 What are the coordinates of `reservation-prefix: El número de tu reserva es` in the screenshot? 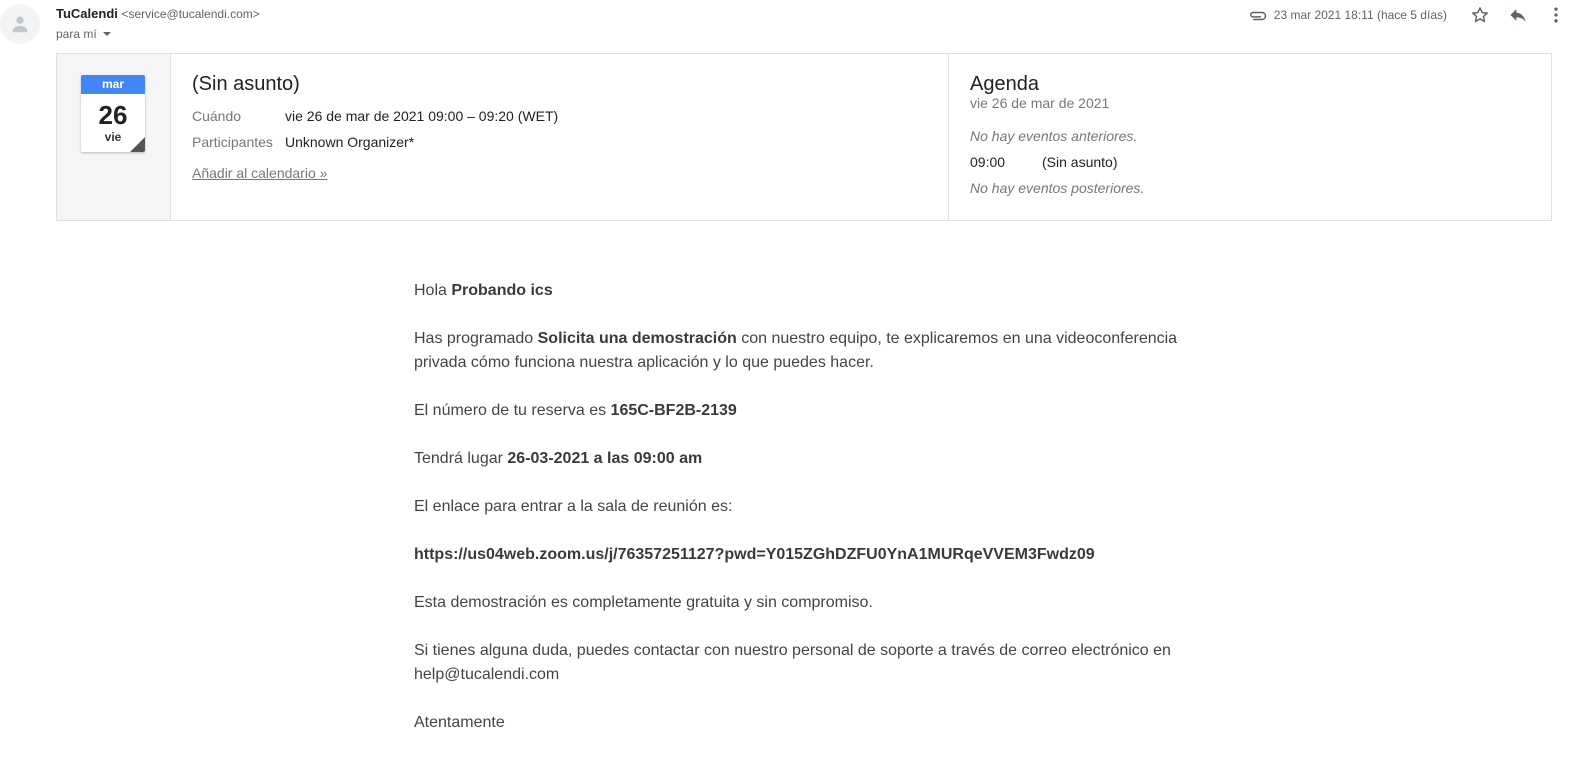 It's located at (512, 410).